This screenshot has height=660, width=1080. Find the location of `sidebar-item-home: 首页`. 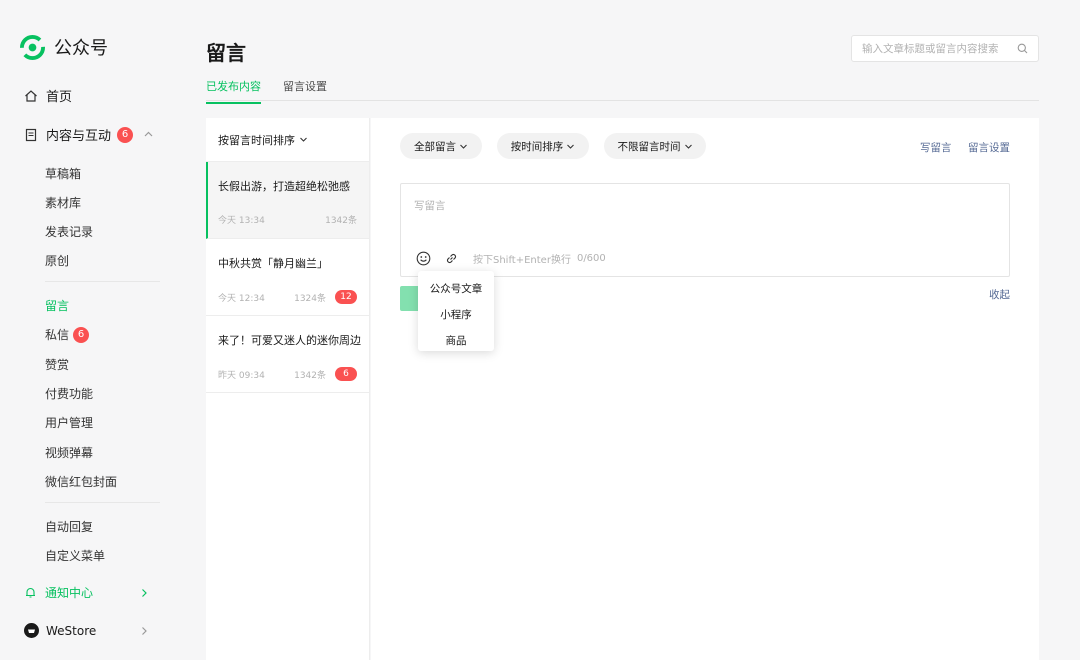

sidebar-item-home: 首页 is located at coordinates (48, 95).